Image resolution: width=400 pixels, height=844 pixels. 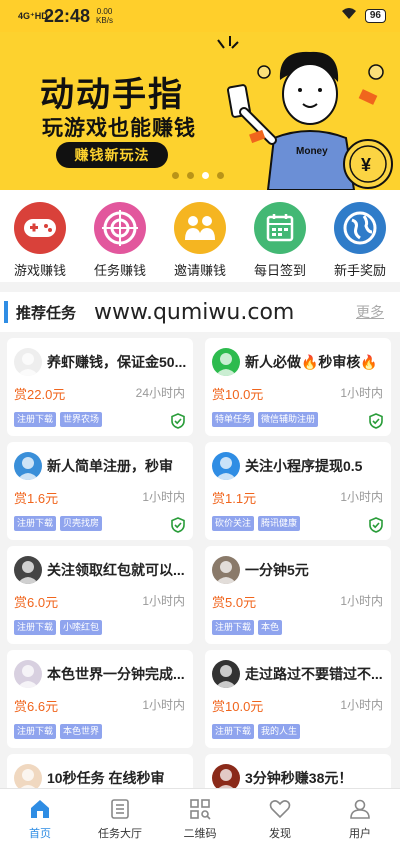 What do you see at coordinates (234, 602) in the screenshot?
I see `task-reward: 赏5.0元` at bounding box center [234, 602].